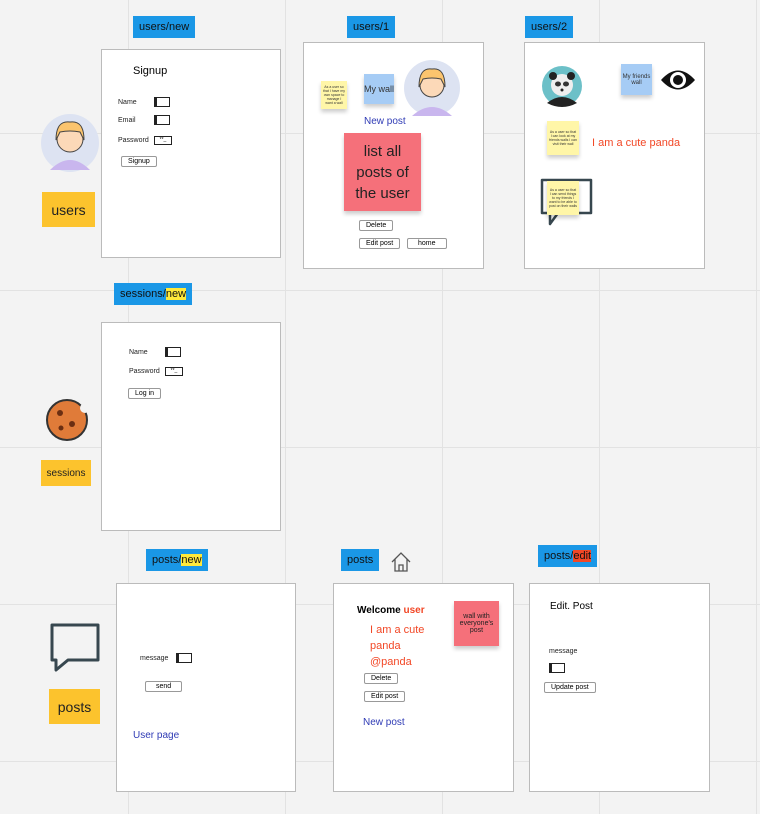  What do you see at coordinates (382, 172) in the screenshot?
I see `list-posts-sticky: list all posts of the user` at bounding box center [382, 172].